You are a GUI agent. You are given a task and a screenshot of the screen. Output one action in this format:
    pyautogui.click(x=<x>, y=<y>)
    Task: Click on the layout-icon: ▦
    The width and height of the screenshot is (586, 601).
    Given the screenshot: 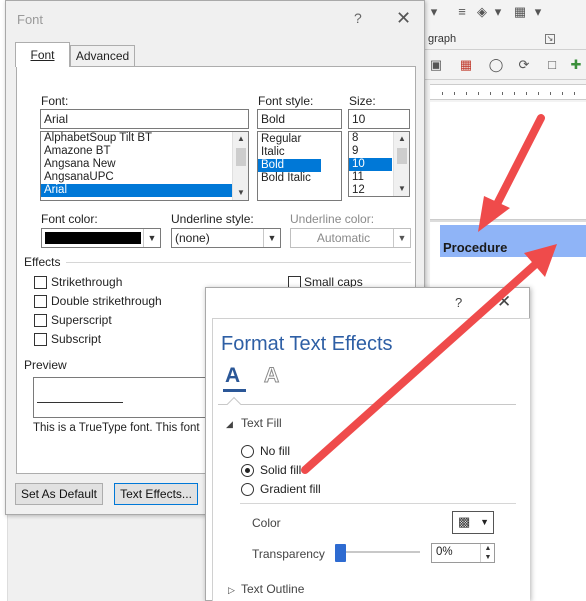 What is the action you would take?
    pyautogui.click(x=466, y=65)
    